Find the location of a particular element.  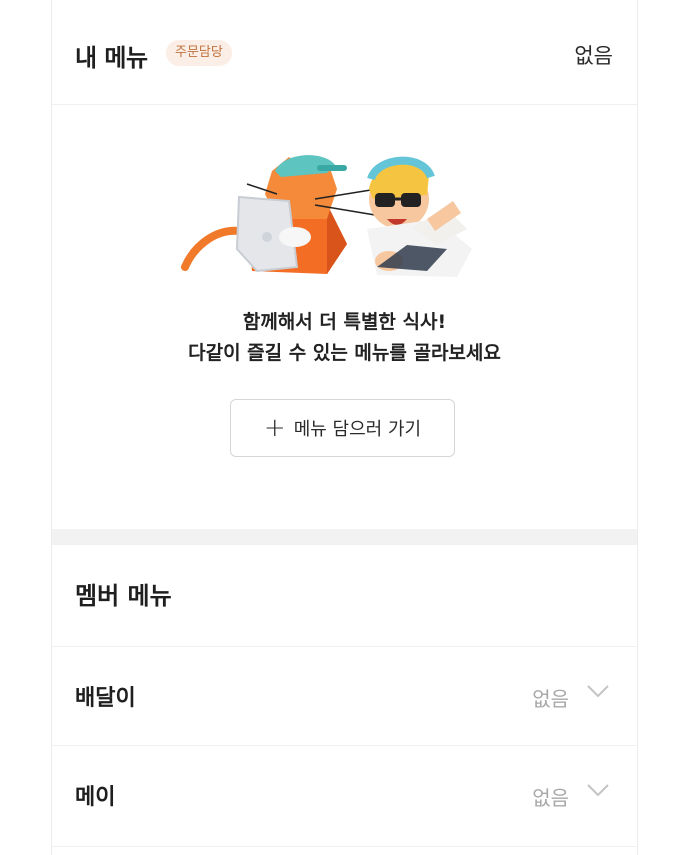

member-name: 메이 is located at coordinates (95, 797).